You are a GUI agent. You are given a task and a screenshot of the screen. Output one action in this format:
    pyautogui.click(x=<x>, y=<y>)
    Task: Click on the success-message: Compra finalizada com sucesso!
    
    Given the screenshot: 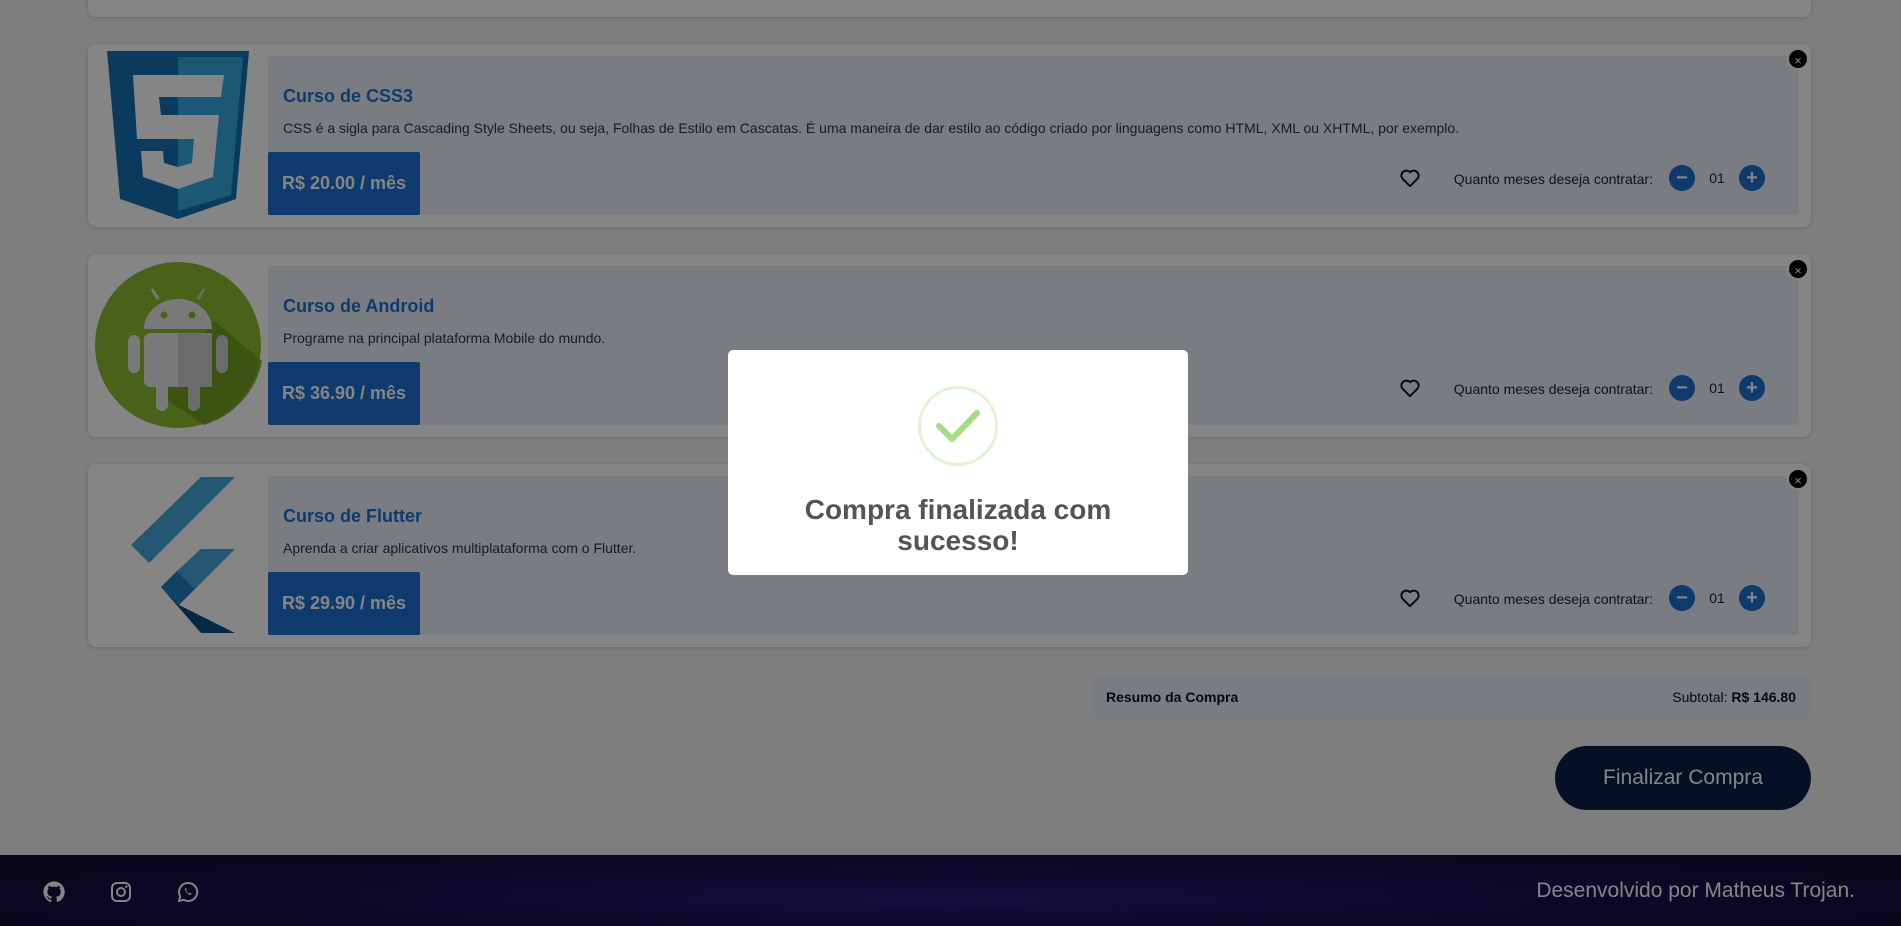 What is the action you would take?
    pyautogui.click(x=958, y=525)
    